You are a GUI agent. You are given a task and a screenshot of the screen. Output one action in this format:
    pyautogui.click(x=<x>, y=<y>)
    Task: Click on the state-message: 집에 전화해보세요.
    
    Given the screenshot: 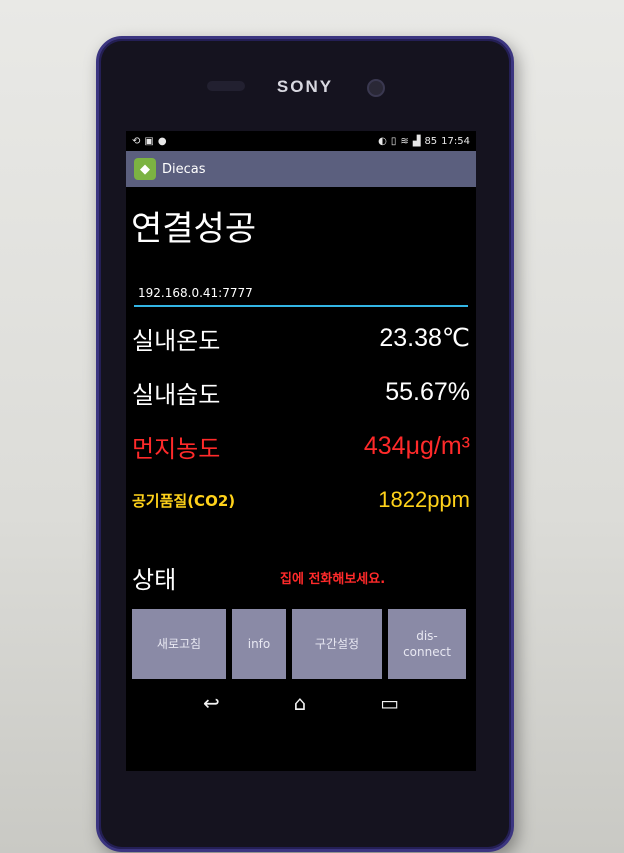 What is the action you would take?
    pyautogui.click(x=333, y=579)
    